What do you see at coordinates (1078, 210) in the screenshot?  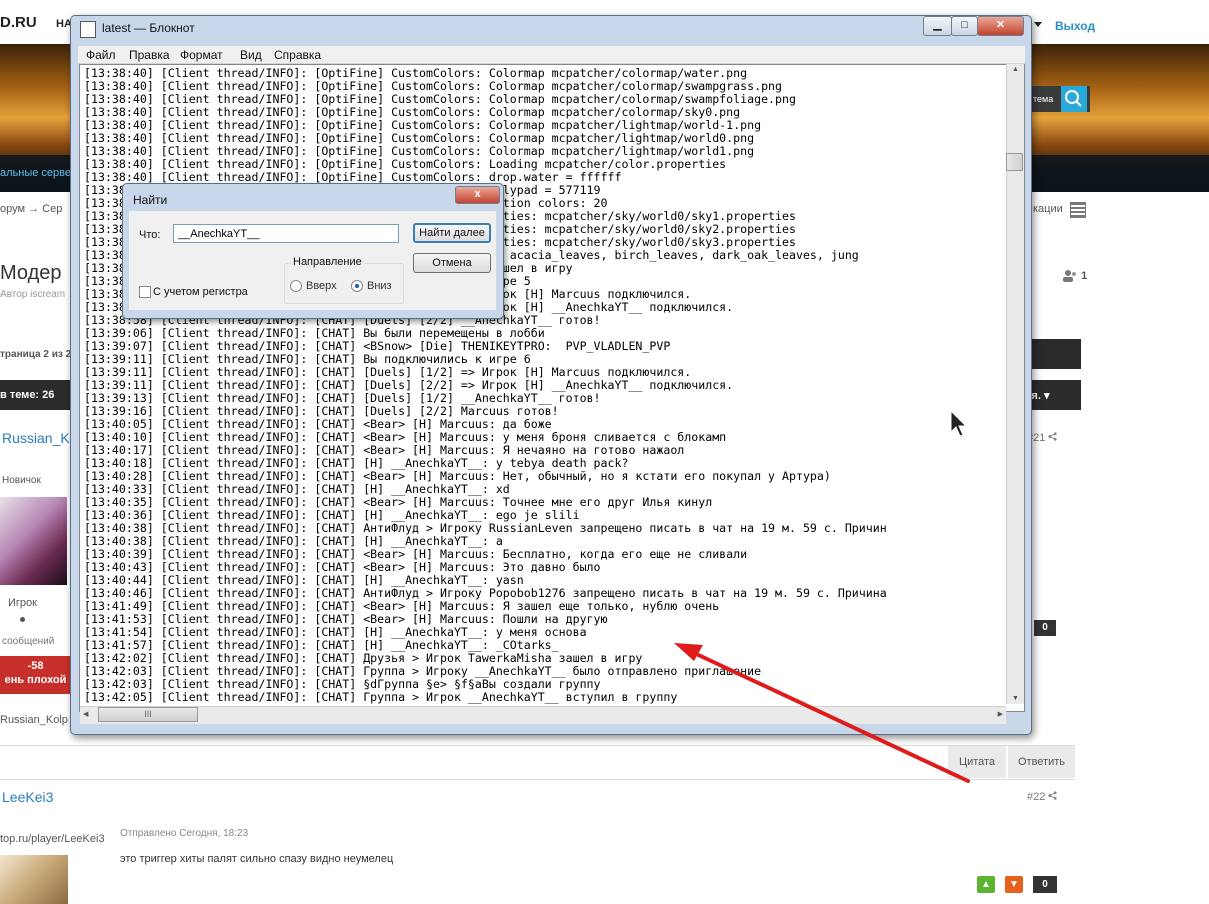 I see `list-icon` at bounding box center [1078, 210].